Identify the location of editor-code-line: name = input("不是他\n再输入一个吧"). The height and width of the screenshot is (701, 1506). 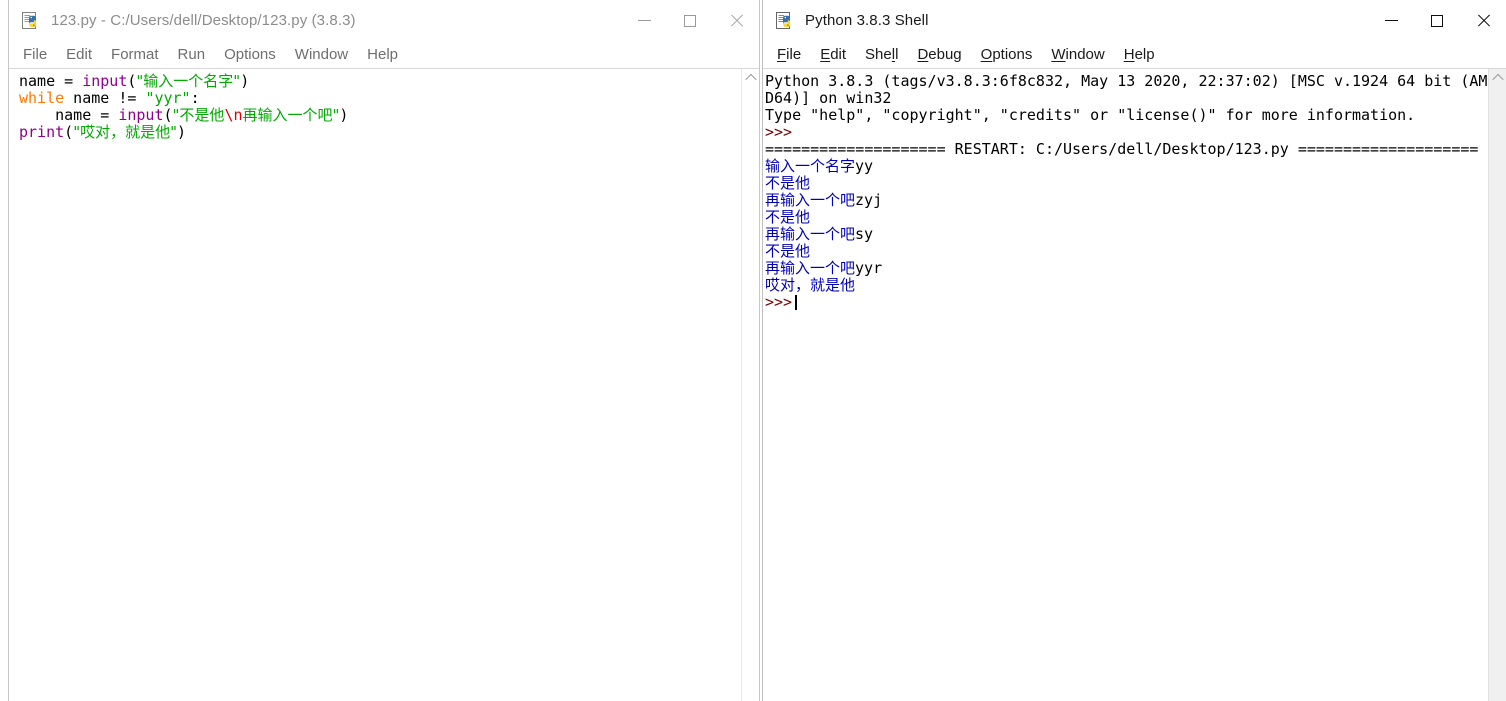
(380, 115).